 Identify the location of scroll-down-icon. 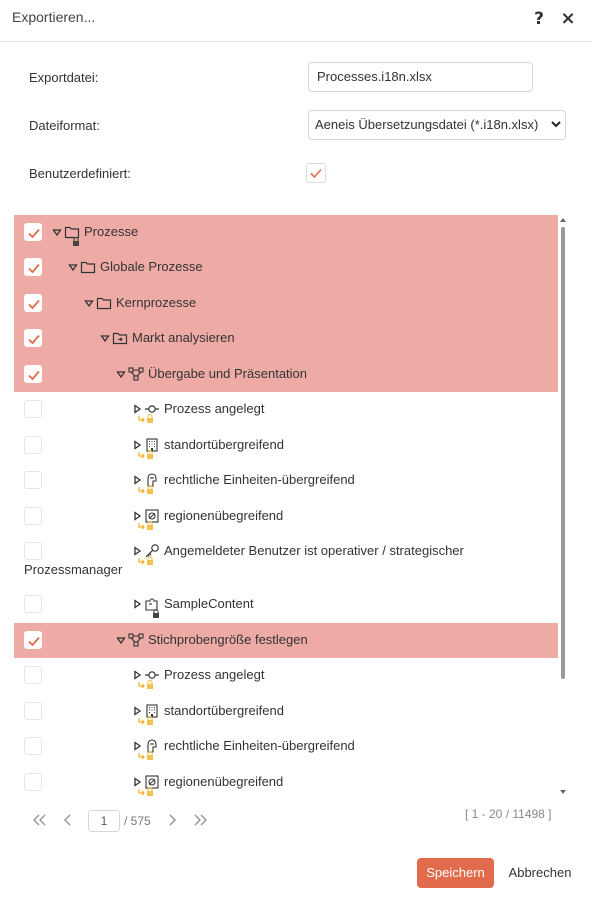
(563, 792).